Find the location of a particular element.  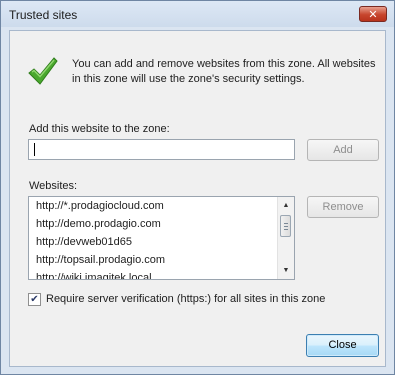

website-item: http://wiki.imagitek.local is located at coordinates (152, 274).